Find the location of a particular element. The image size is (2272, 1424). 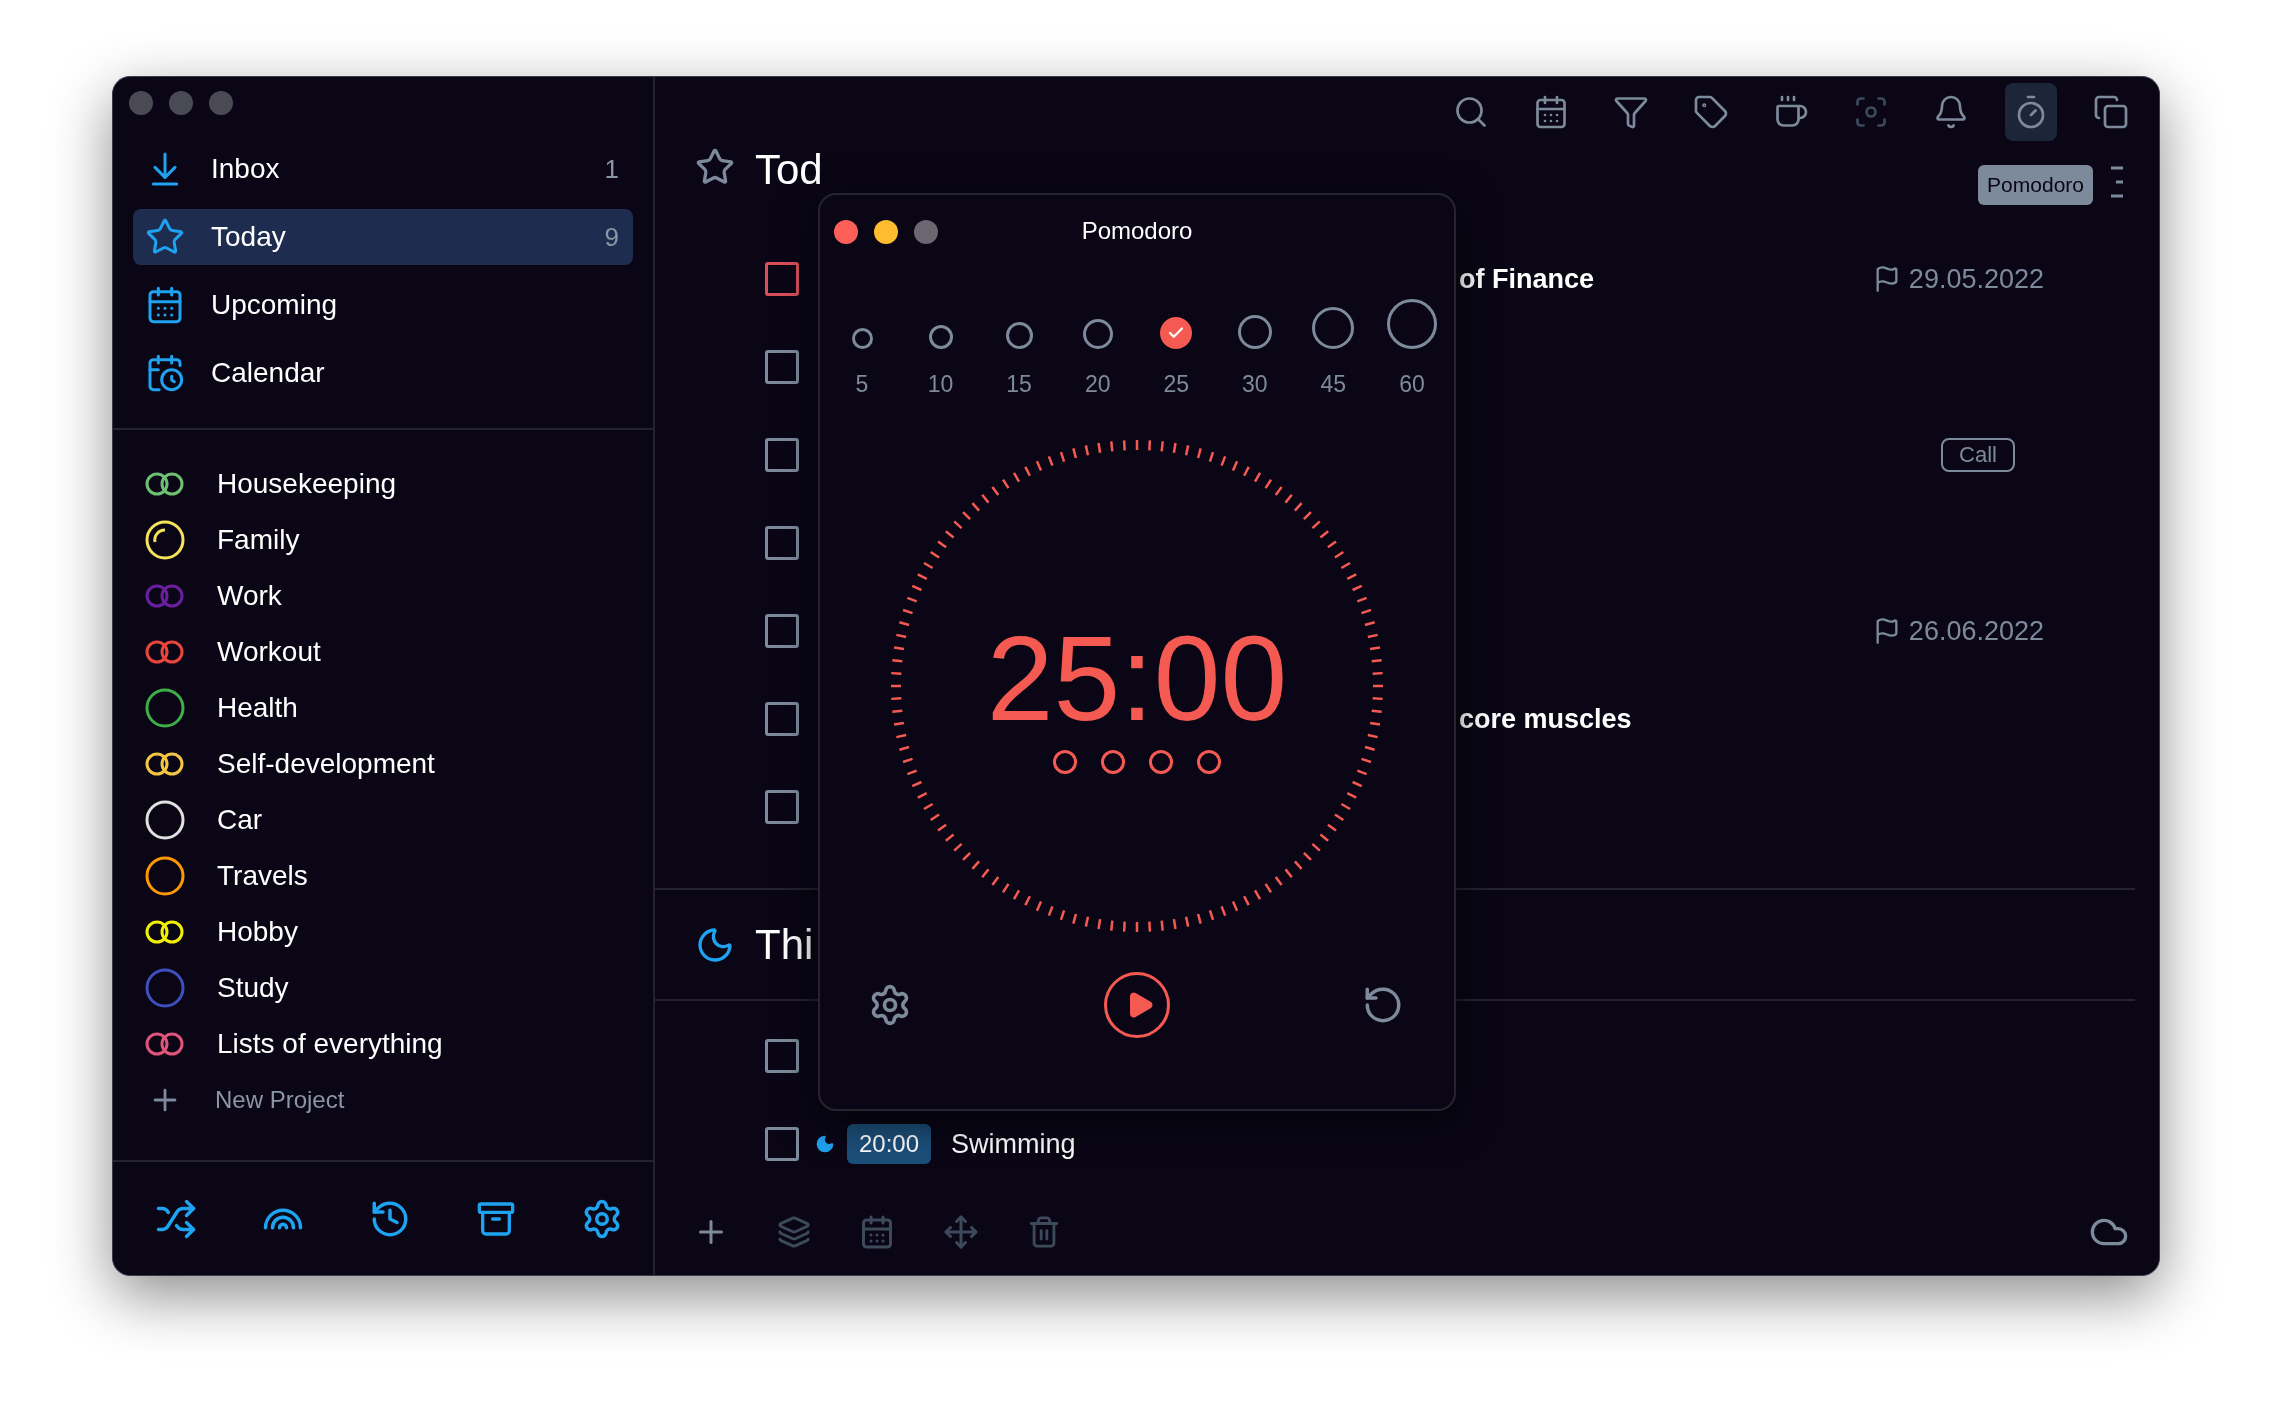

calendar-icon is located at coordinates (1551, 112).